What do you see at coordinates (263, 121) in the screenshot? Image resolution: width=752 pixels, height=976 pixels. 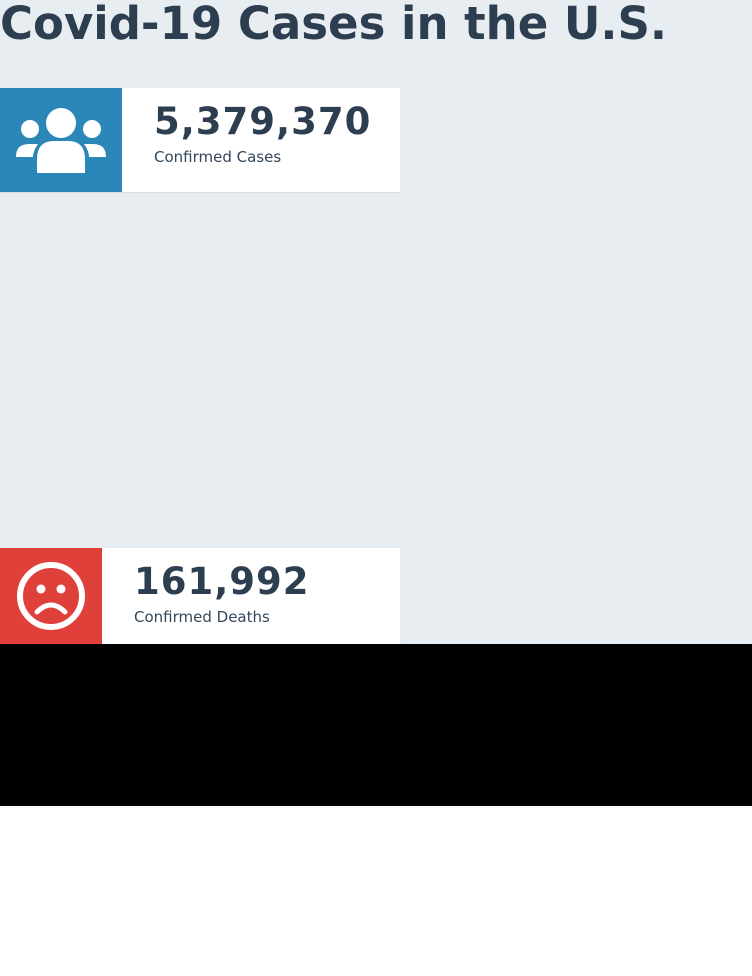 I see `confirmed-cases-value: 5,379,370` at bounding box center [263, 121].